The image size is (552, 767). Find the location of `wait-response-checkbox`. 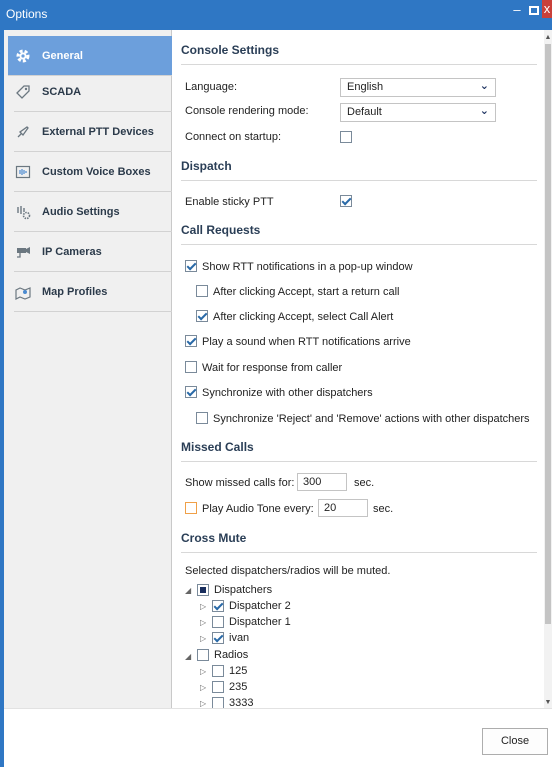

wait-response-checkbox is located at coordinates (191, 367).